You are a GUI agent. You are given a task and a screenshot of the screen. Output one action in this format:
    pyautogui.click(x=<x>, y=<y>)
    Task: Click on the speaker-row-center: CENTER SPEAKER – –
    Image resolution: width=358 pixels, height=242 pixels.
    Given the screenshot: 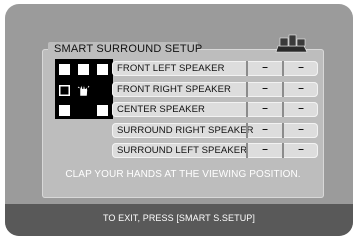 What is the action you would take?
    pyautogui.click(x=215, y=109)
    